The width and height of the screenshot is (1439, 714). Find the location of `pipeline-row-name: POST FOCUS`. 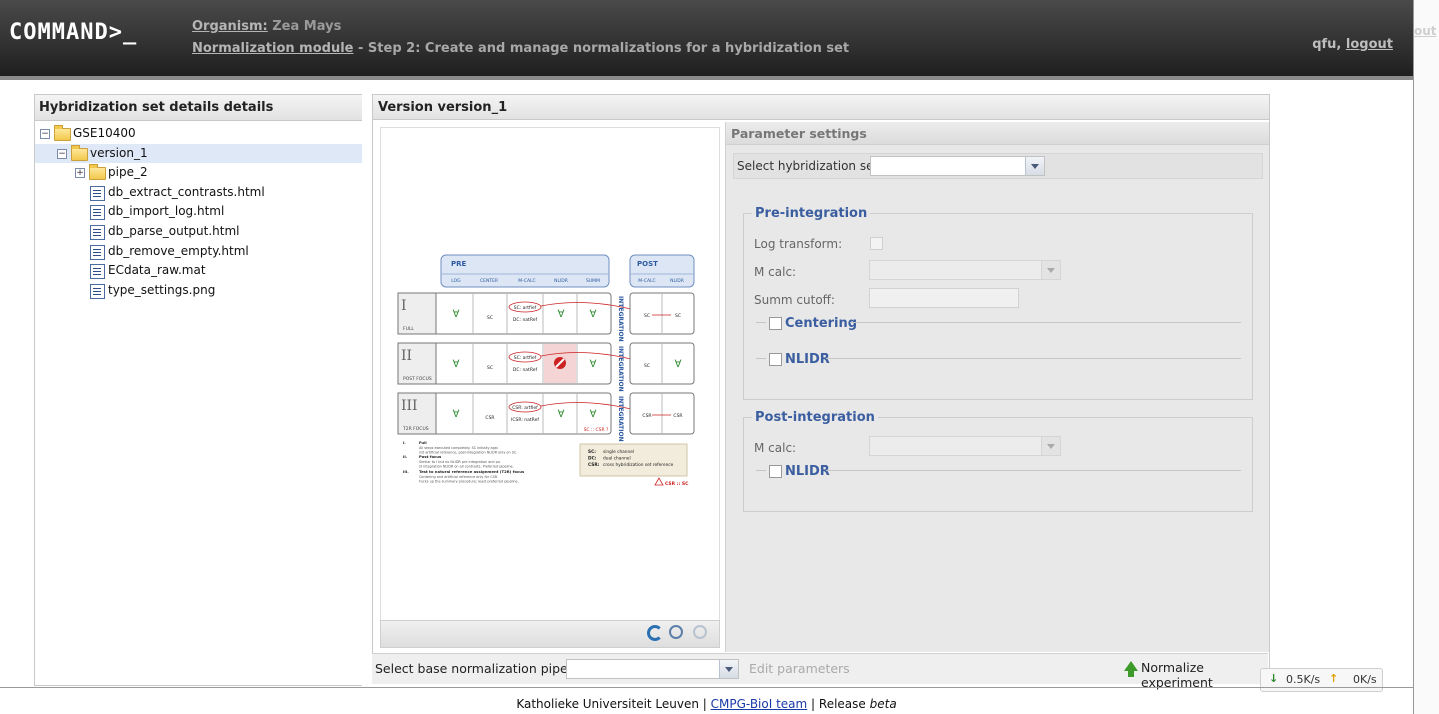

pipeline-row-name: POST FOCUS is located at coordinates (417, 379).